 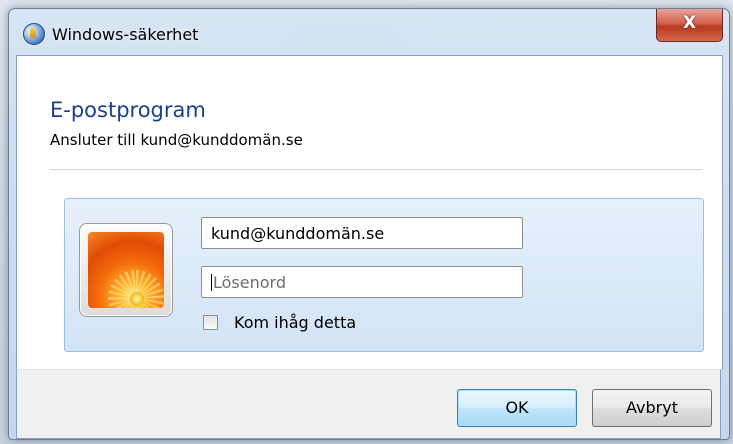 What do you see at coordinates (249, 282) in the screenshot?
I see `password-placeholder: Lösenord` at bounding box center [249, 282].